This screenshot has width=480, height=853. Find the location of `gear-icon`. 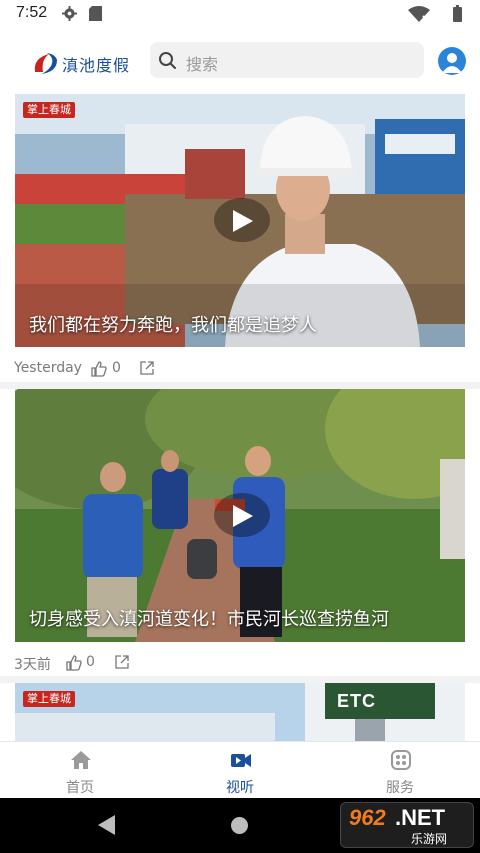

gear-icon is located at coordinates (69, 13).